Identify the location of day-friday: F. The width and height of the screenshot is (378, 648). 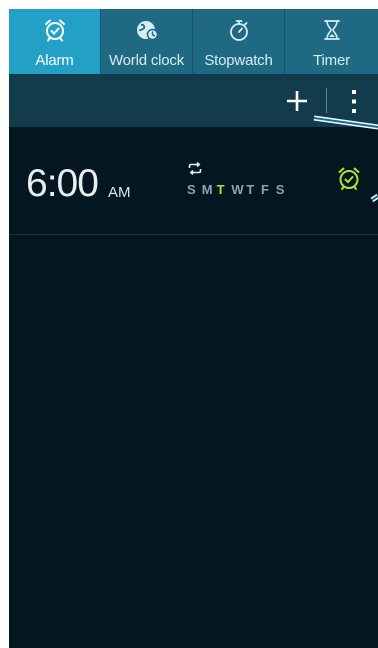
(264, 189).